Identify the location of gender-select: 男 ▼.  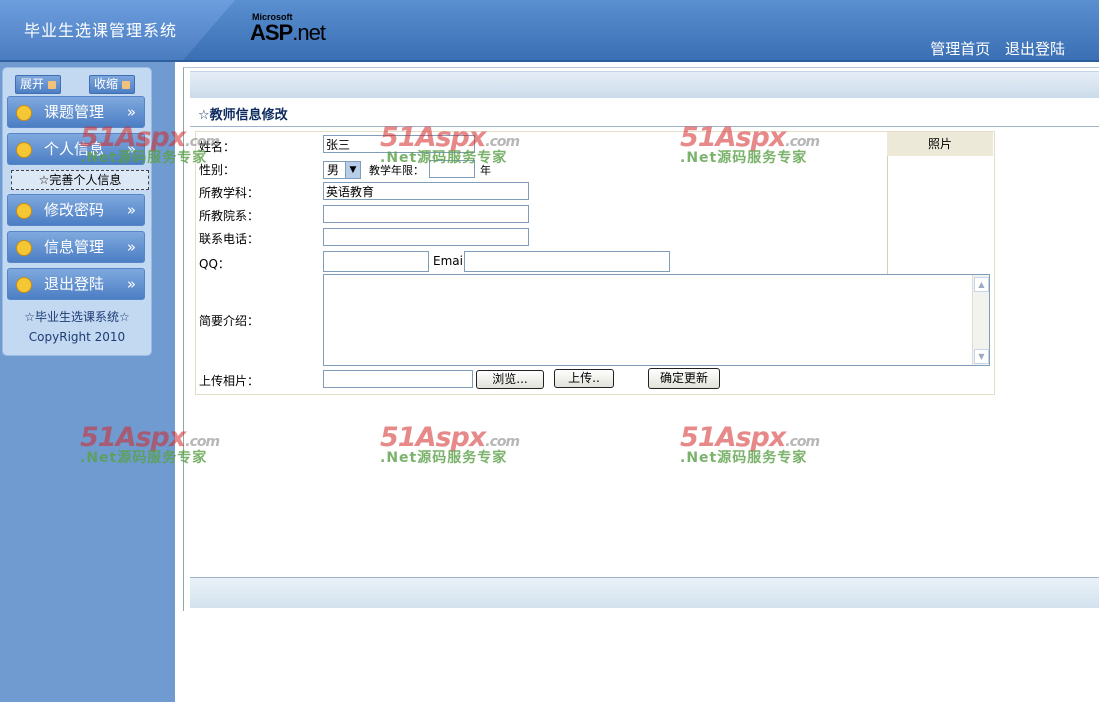
(342, 170).